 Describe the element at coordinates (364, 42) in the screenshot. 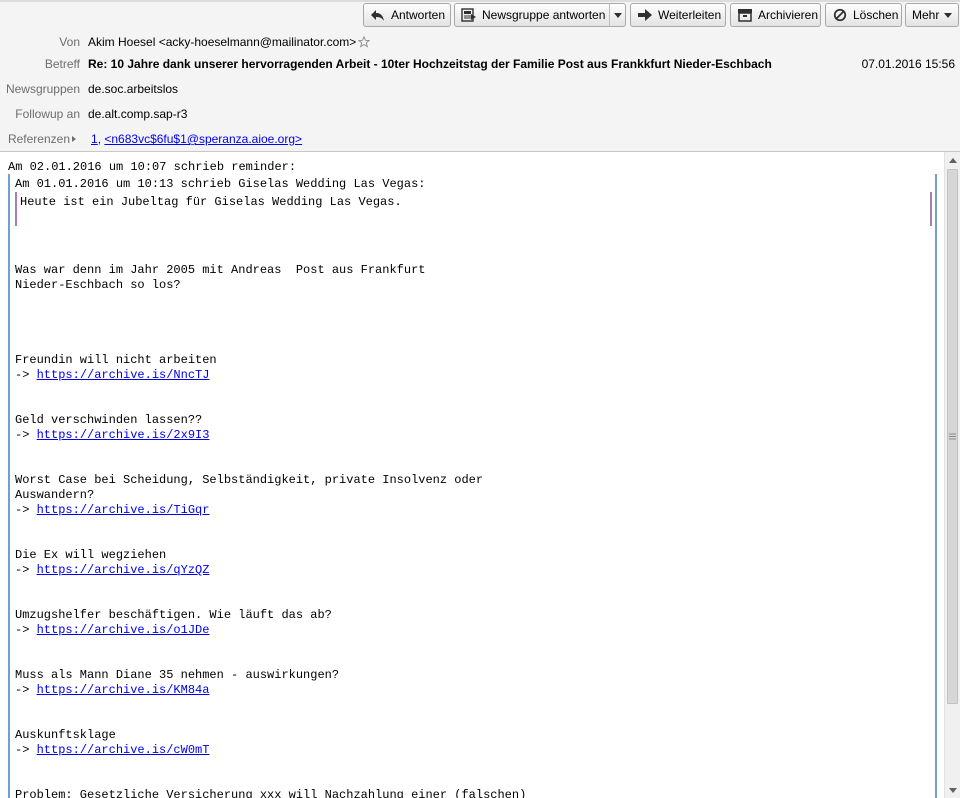

I see `star-outline-icon` at that location.